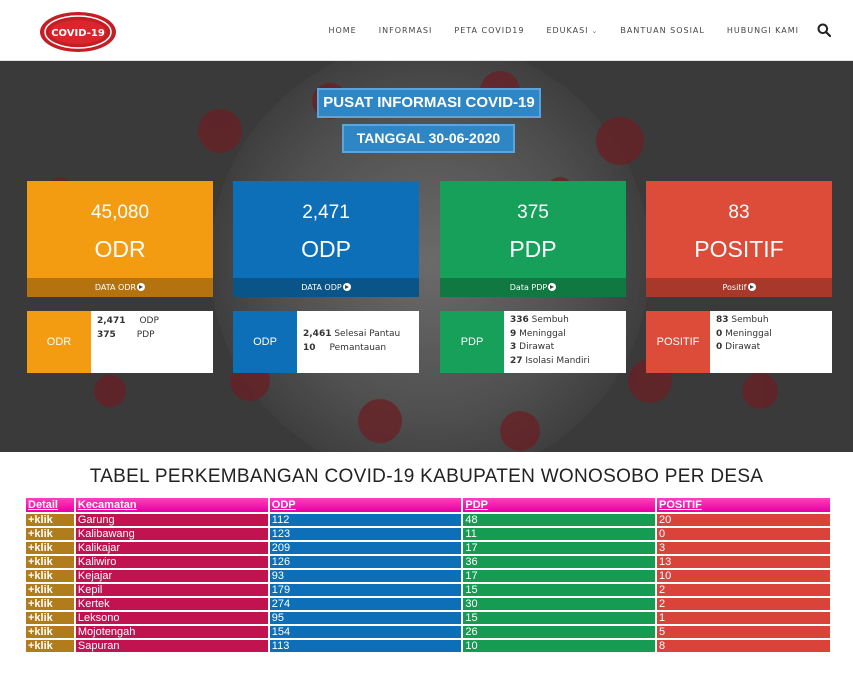 This screenshot has height=678, width=853. I want to click on detail-card-odr: ODR 2,471 ODP 375 PDP, so click(120, 342).